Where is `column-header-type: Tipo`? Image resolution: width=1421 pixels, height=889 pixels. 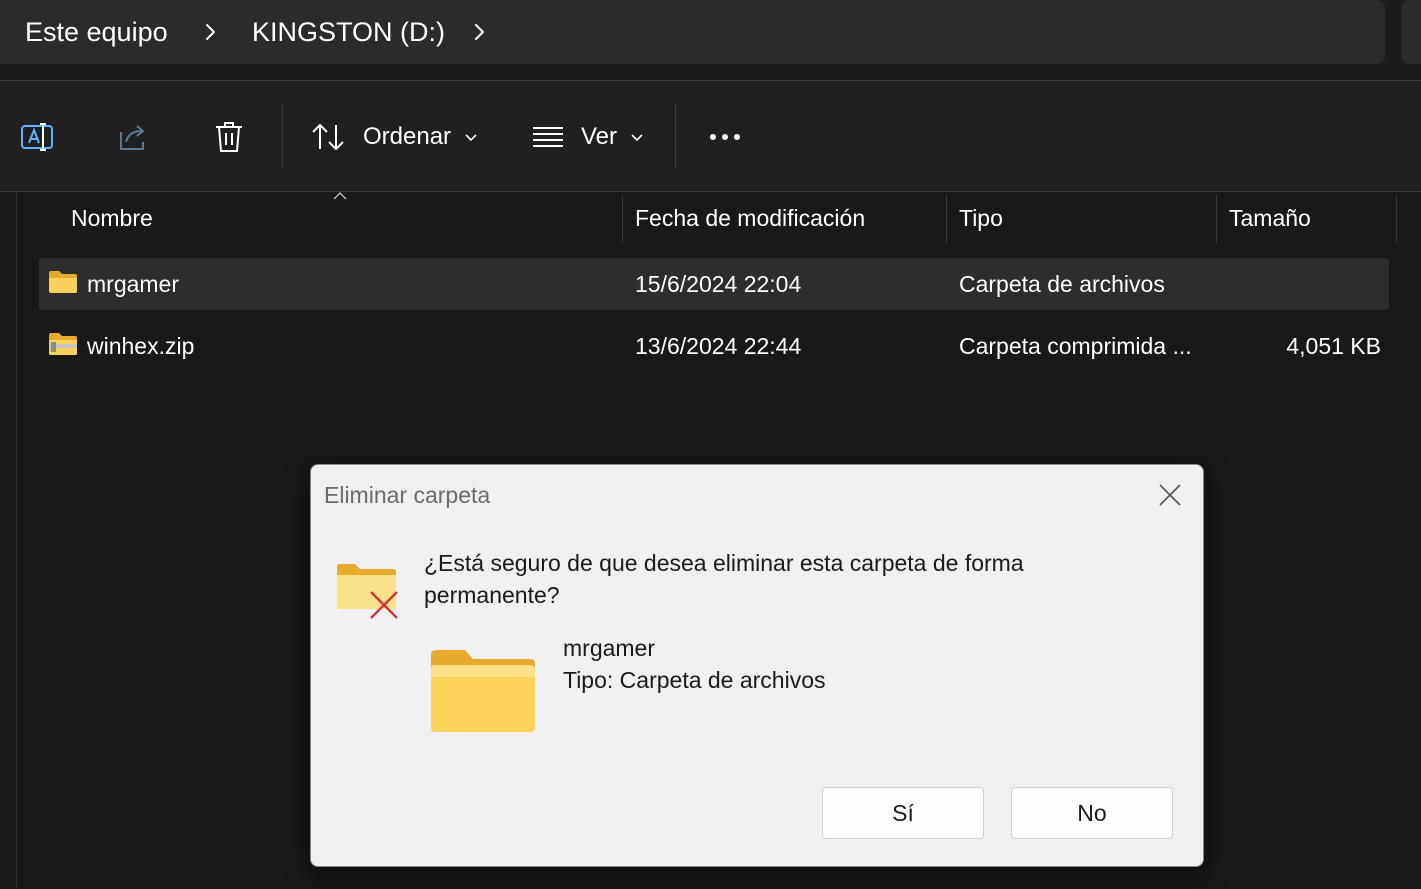
column-header-type: Tipo is located at coordinates (981, 218).